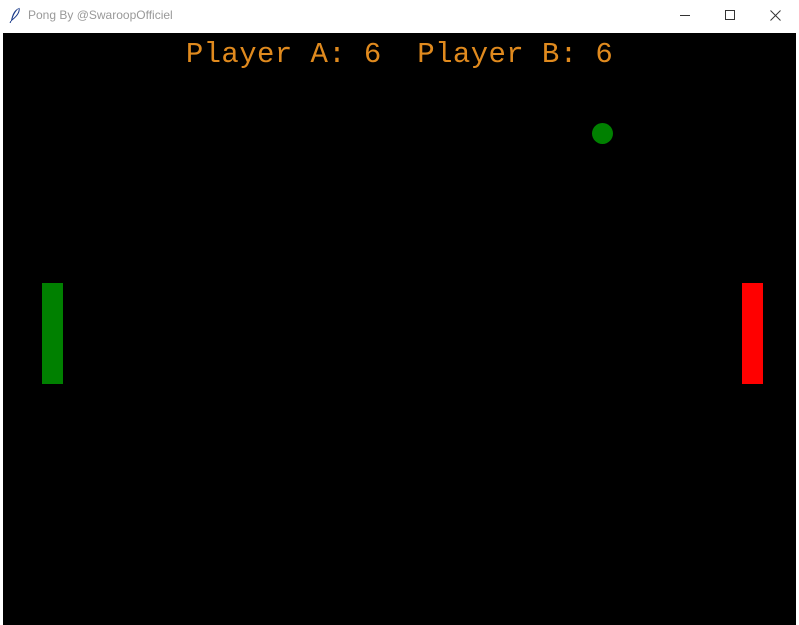 The width and height of the screenshot is (799, 625). I want to click on maximize-icon, so click(730, 15).